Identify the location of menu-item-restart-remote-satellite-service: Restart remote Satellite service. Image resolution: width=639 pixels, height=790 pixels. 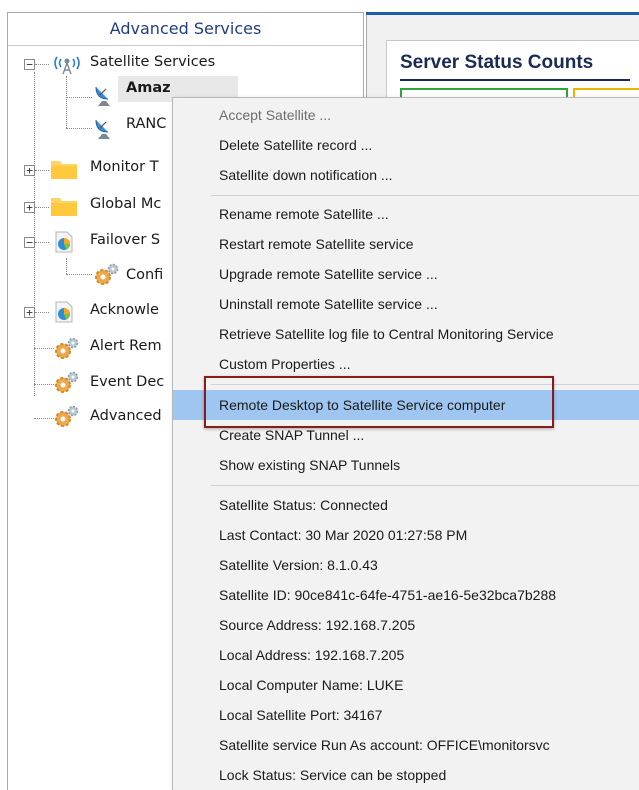
(406, 244).